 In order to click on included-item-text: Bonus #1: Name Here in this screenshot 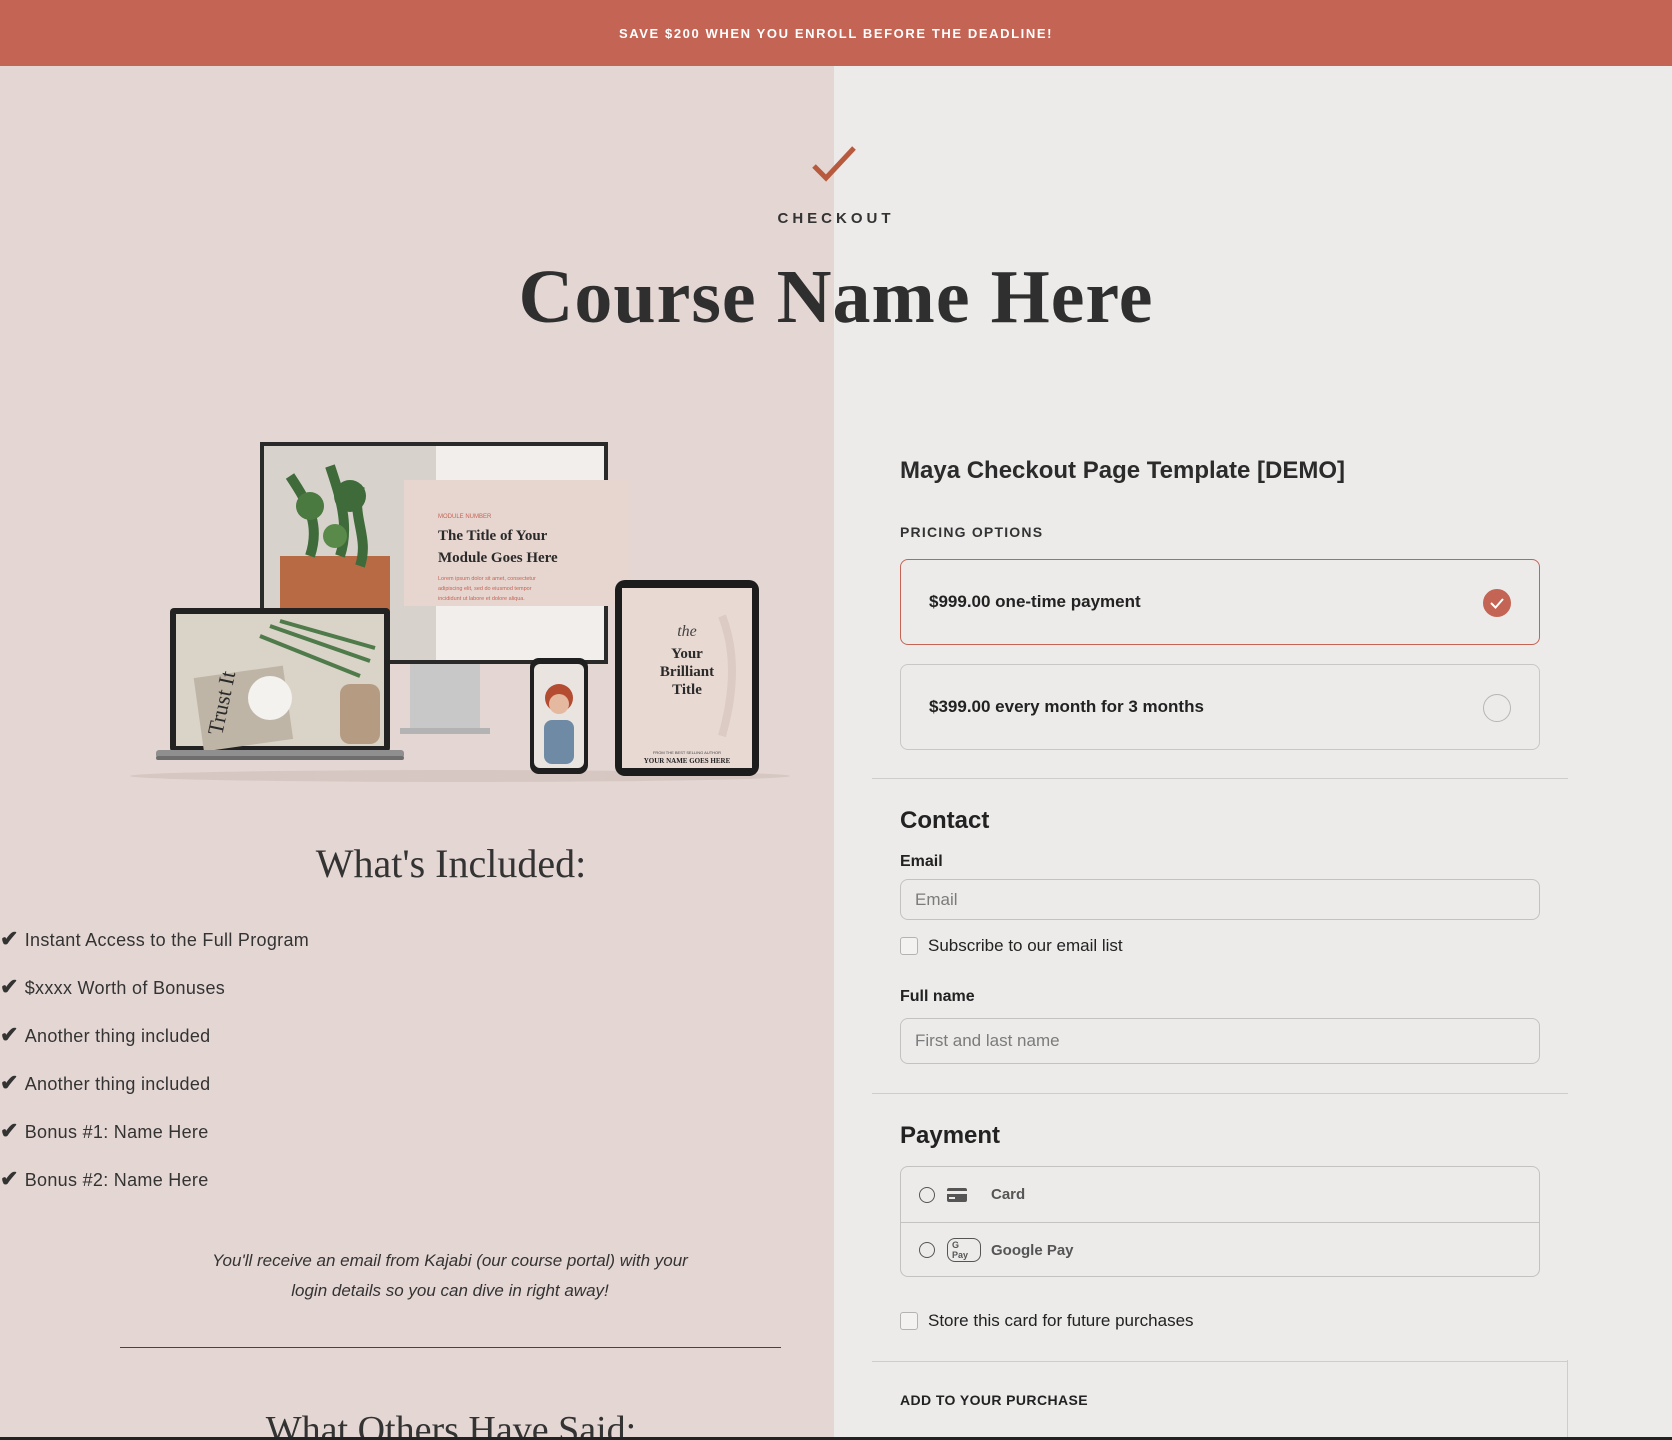, I will do `click(116, 1132)`.